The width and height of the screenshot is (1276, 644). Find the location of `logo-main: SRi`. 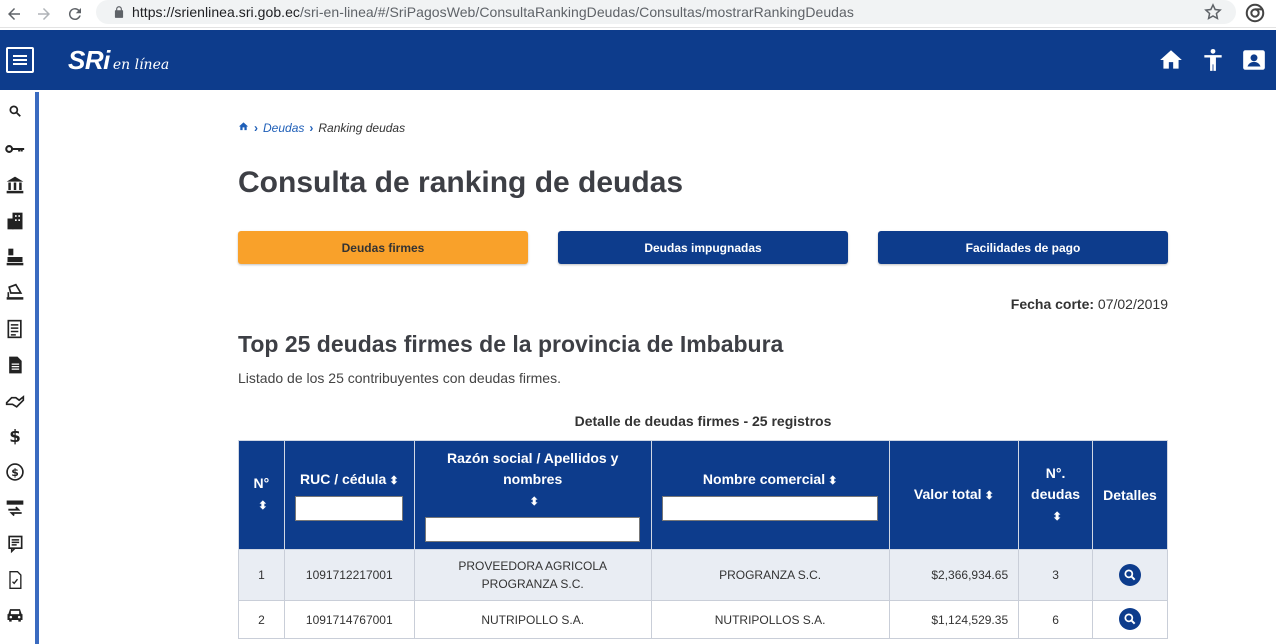

logo-main: SRi is located at coordinates (89, 60).